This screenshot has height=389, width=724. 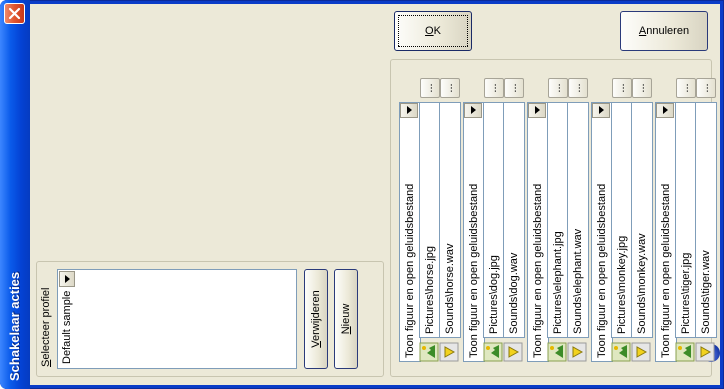 What do you see at coordinates (46, 327) in the screenshot?
I see `select-profile-label: Selecteer profiel` at bounding box center [46, 327].